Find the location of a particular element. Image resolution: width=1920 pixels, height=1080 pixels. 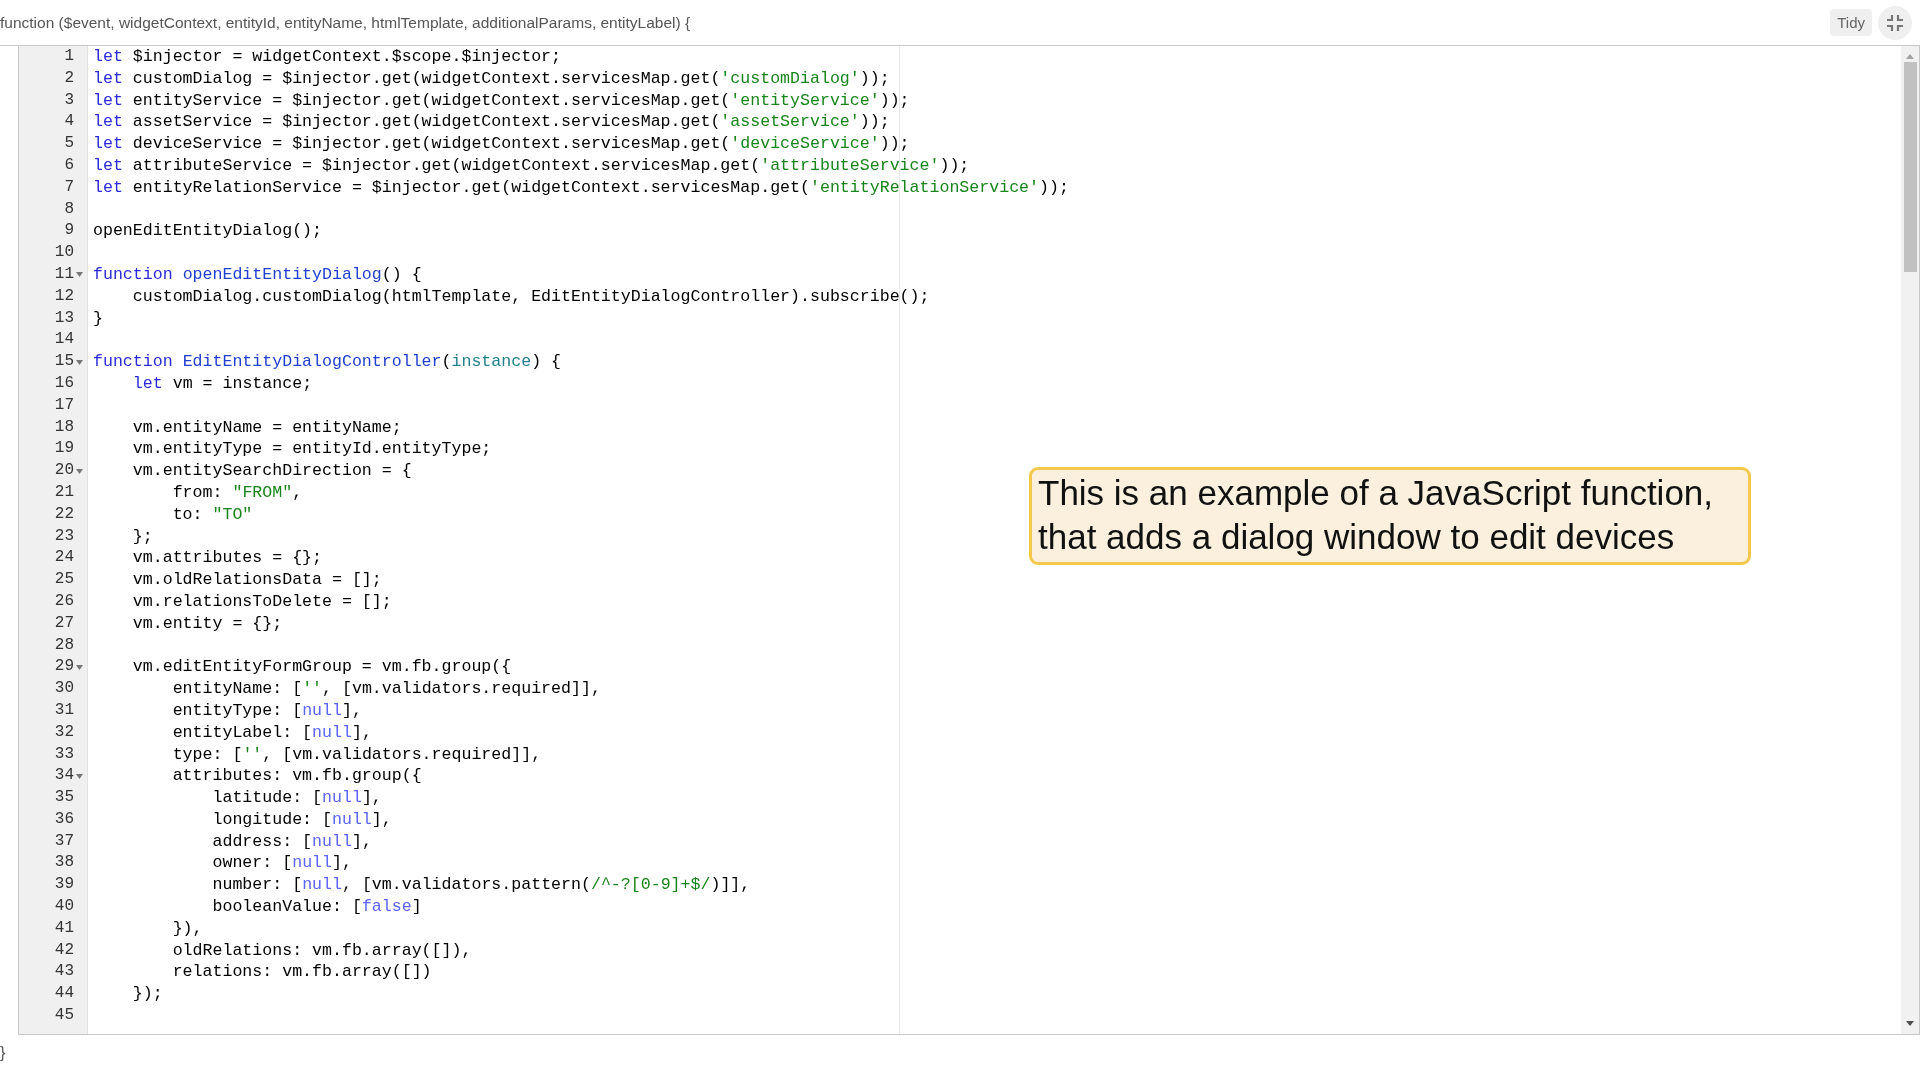

scroll-down-icon is located at coordinates (1910, 1024).